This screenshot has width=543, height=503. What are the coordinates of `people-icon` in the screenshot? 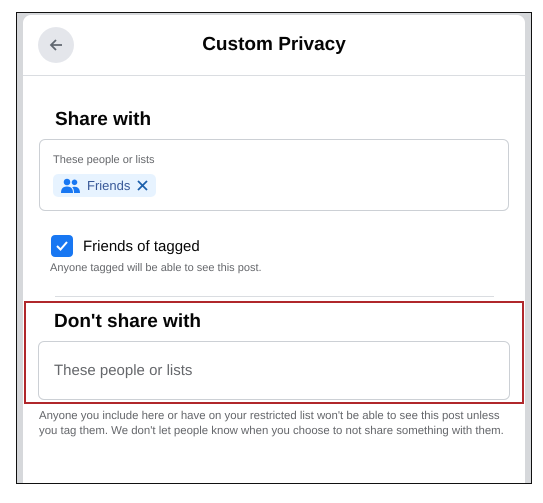 It's located at (70, 185).